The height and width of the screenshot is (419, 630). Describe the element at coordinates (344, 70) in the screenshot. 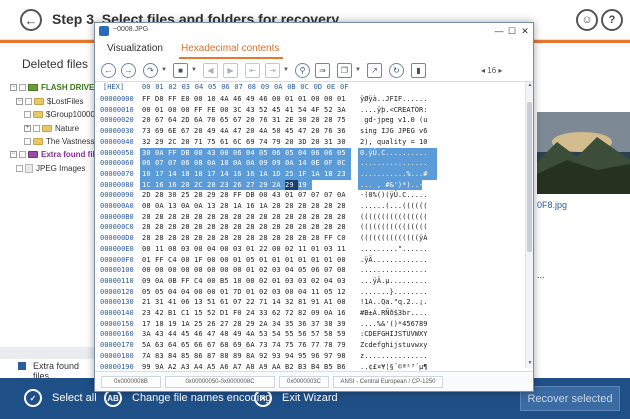

I see `copy-icon: ❐` at that location.